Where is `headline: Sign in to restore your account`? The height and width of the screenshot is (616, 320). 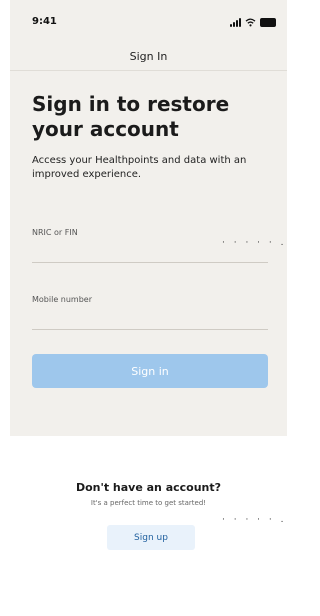
headline: Sign in to restore your account is located at coordinates (131, 116).